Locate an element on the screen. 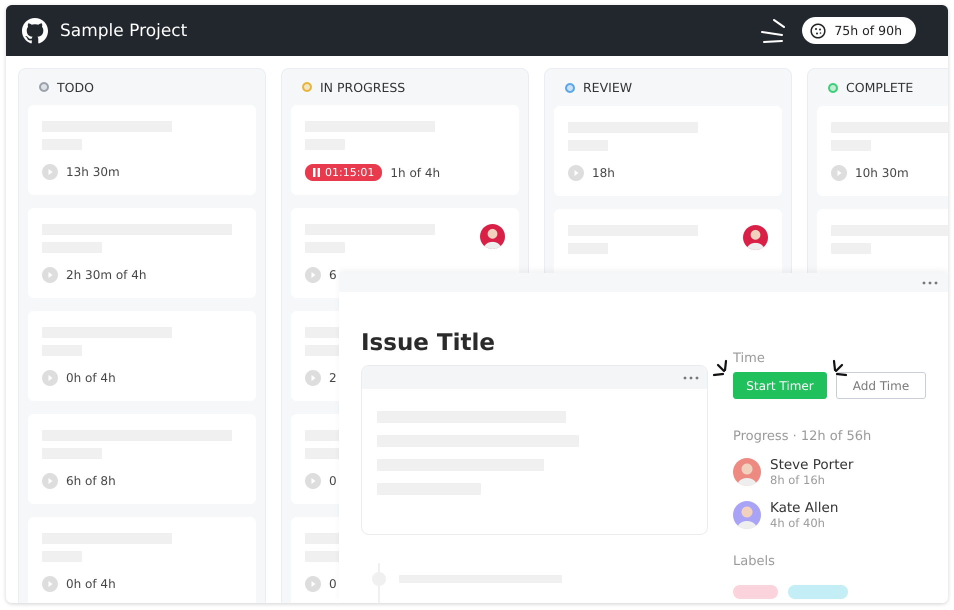 This screenshot has width=954, height=610. timer-text: 01:15:01 is located at coordinates (349, 172).